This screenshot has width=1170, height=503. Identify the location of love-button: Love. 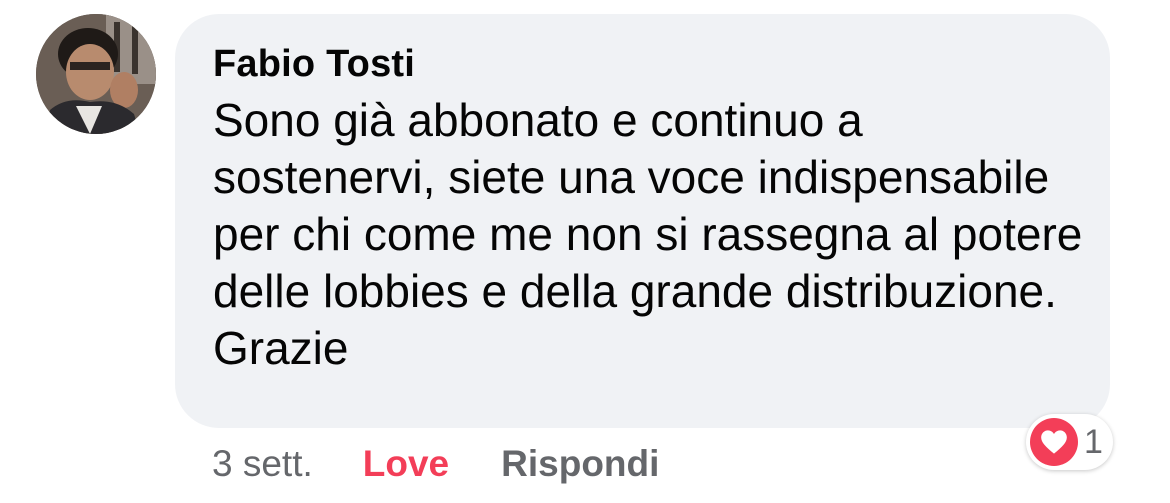
(406, 464).